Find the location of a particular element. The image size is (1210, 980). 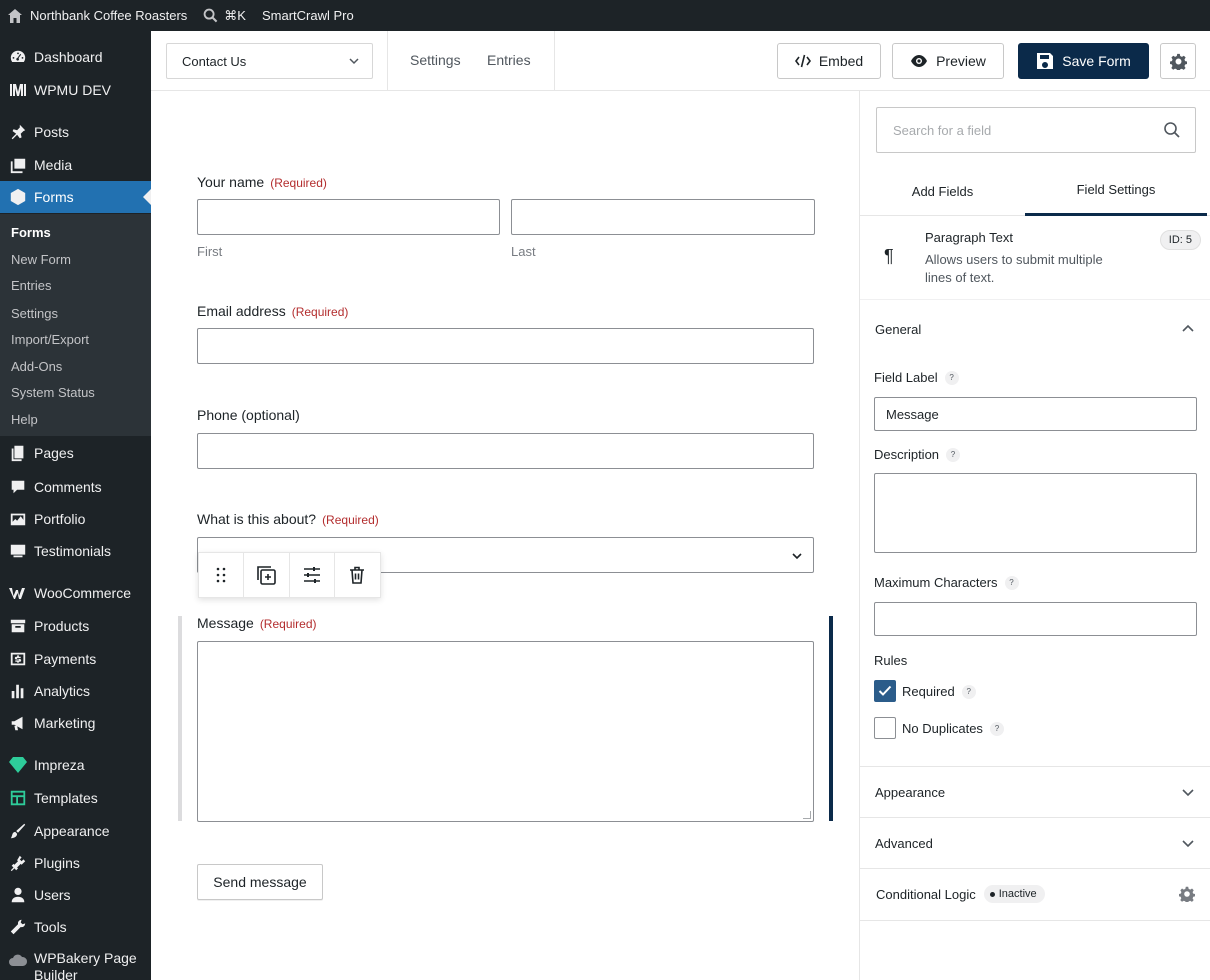

user-icon is located at coordinates (18, 895).